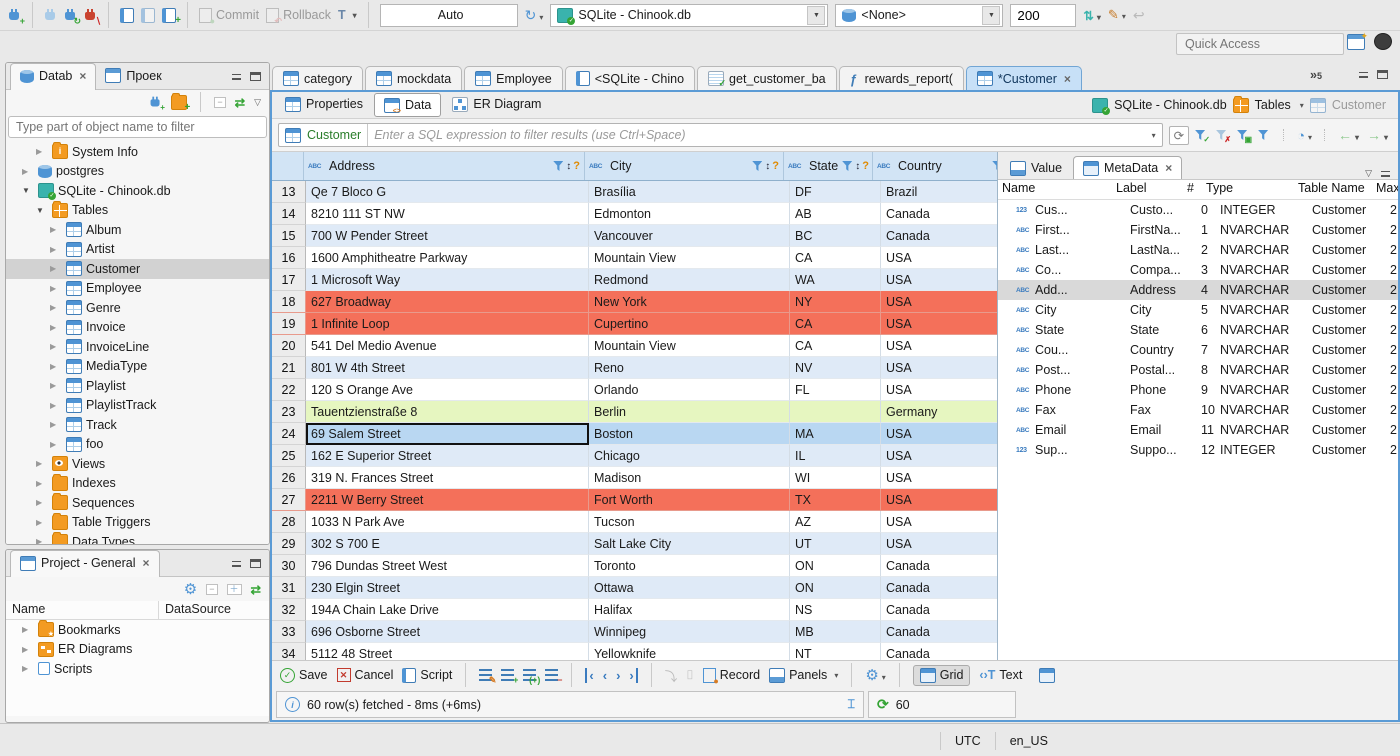 Image resolution: width=1400 pixels, height=756 pixels. Describe the element at coordinates (689, 434) in the screenshot. I see `cell-city: Boston` at that location.